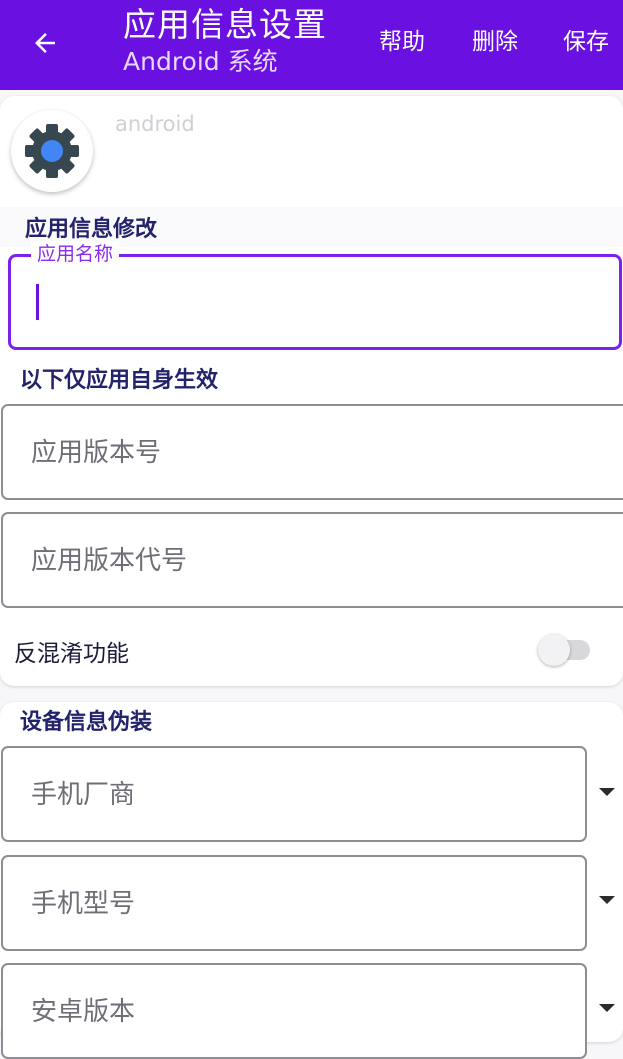  I want to click on version-name-input, so click(289, 453).